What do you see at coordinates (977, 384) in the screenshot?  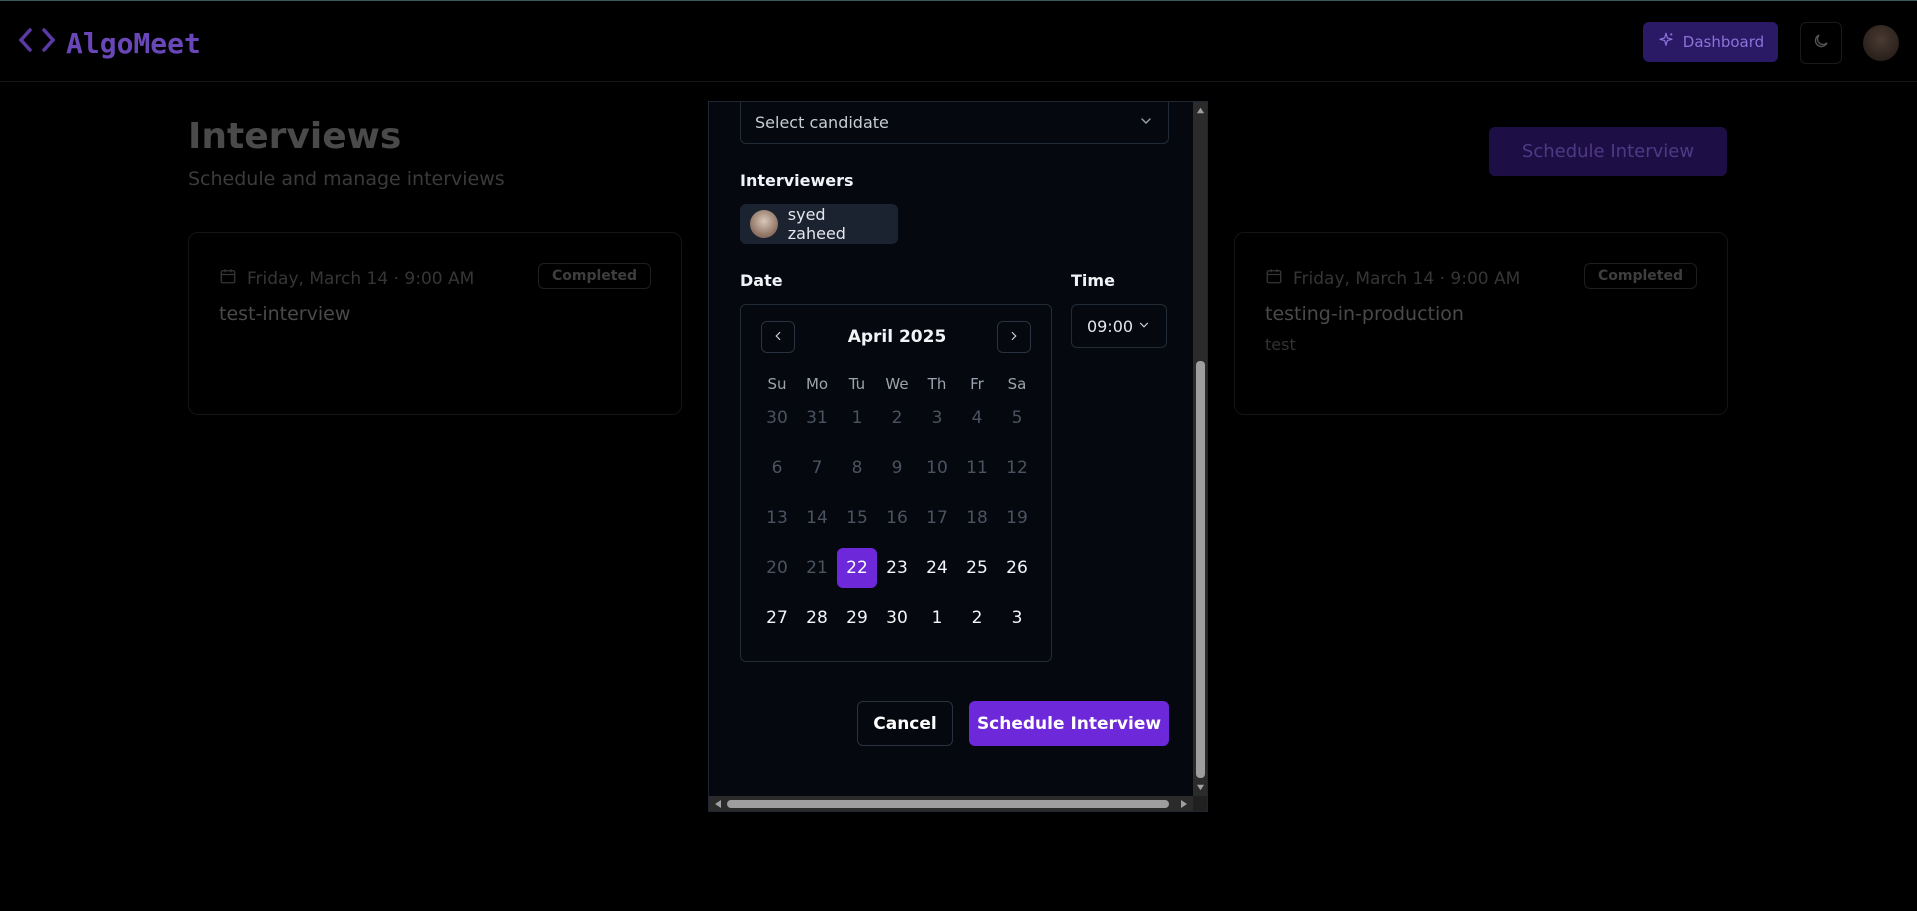 I see `weekday-label: Fr` at bounding box center [977, 384].